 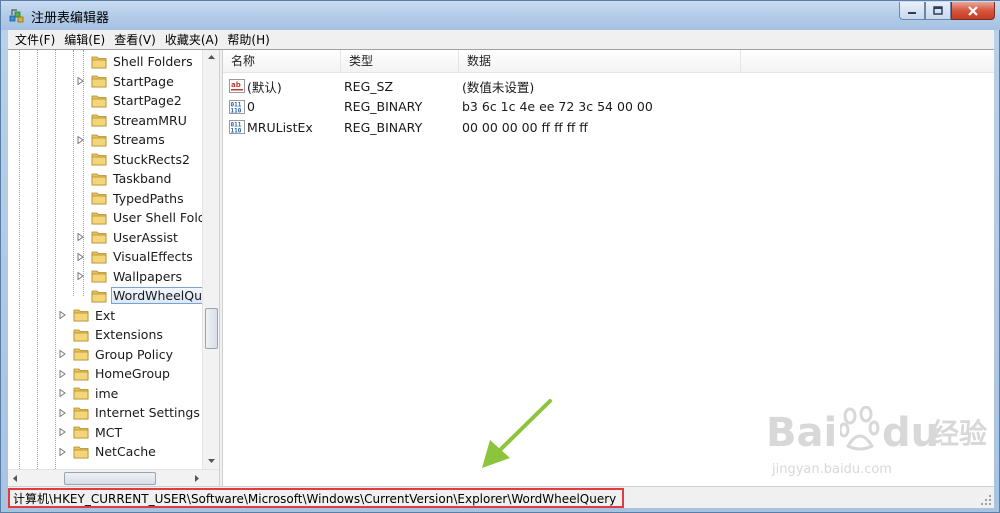 I want to click on tree-item-label: Internet Settings, so click(x=147, y=412).